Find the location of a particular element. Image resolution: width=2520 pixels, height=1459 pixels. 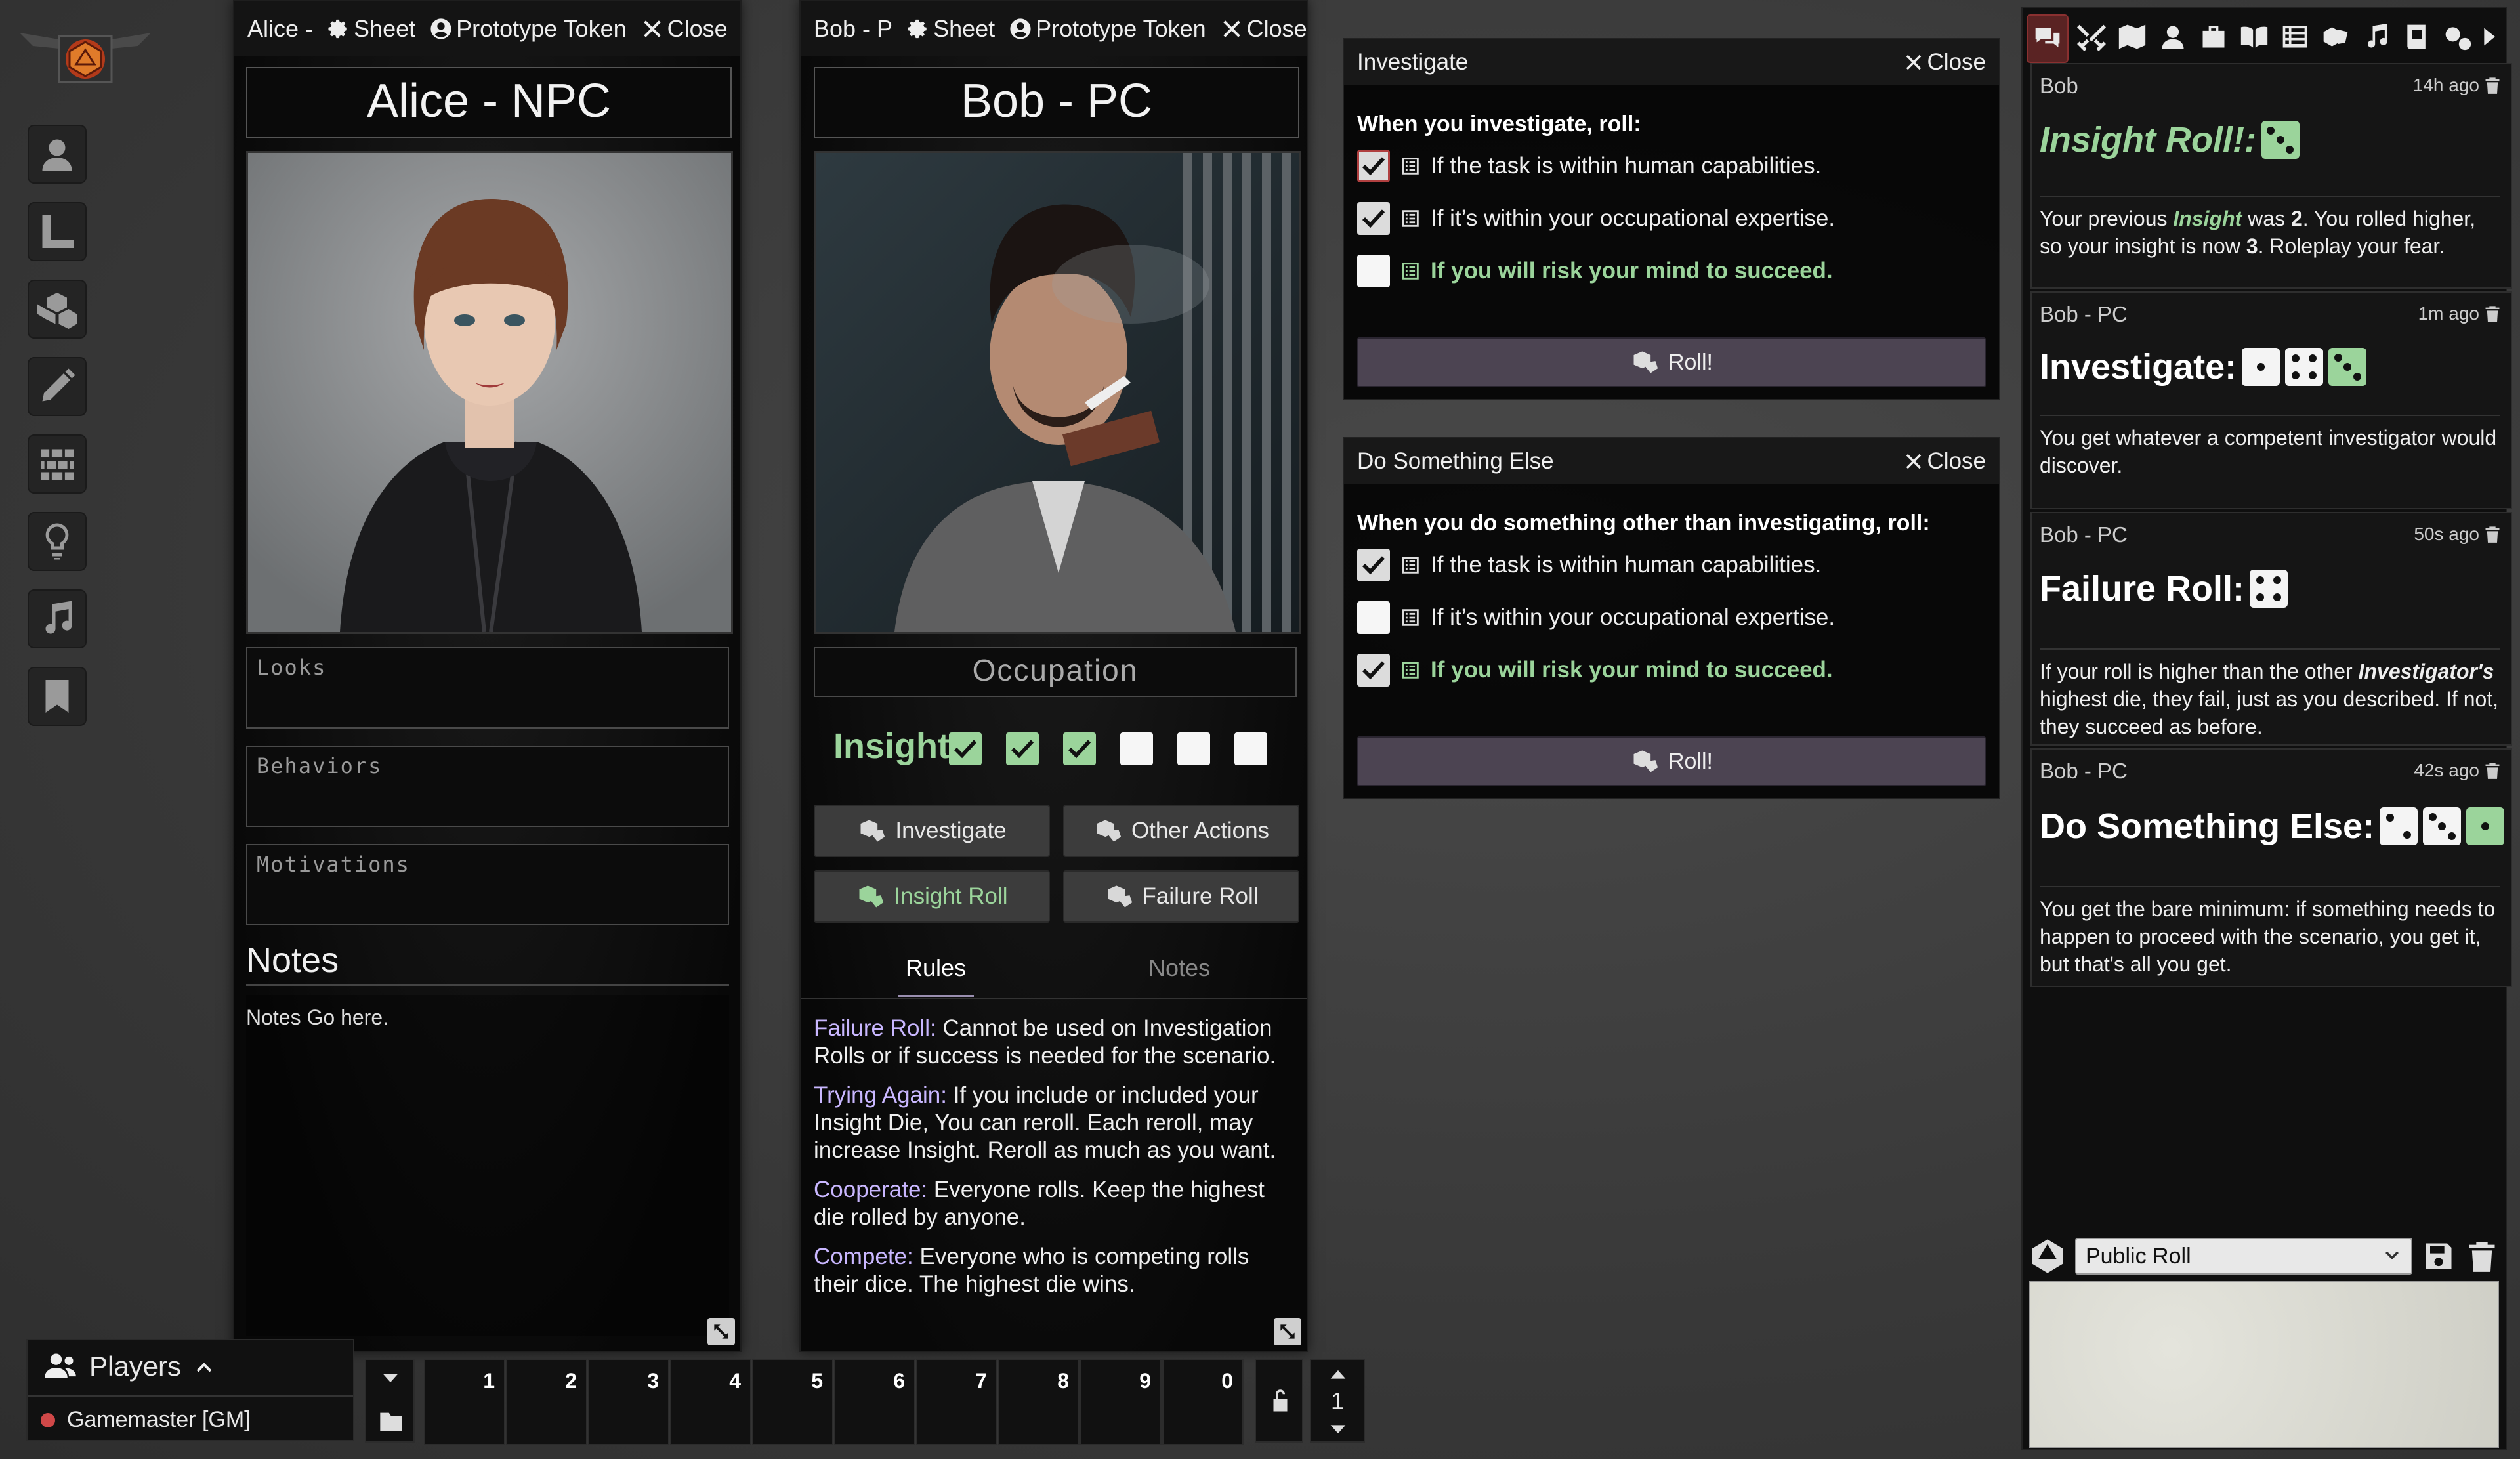

hotbar-page-controls: 1 is located at coordinates (1337, 1401).